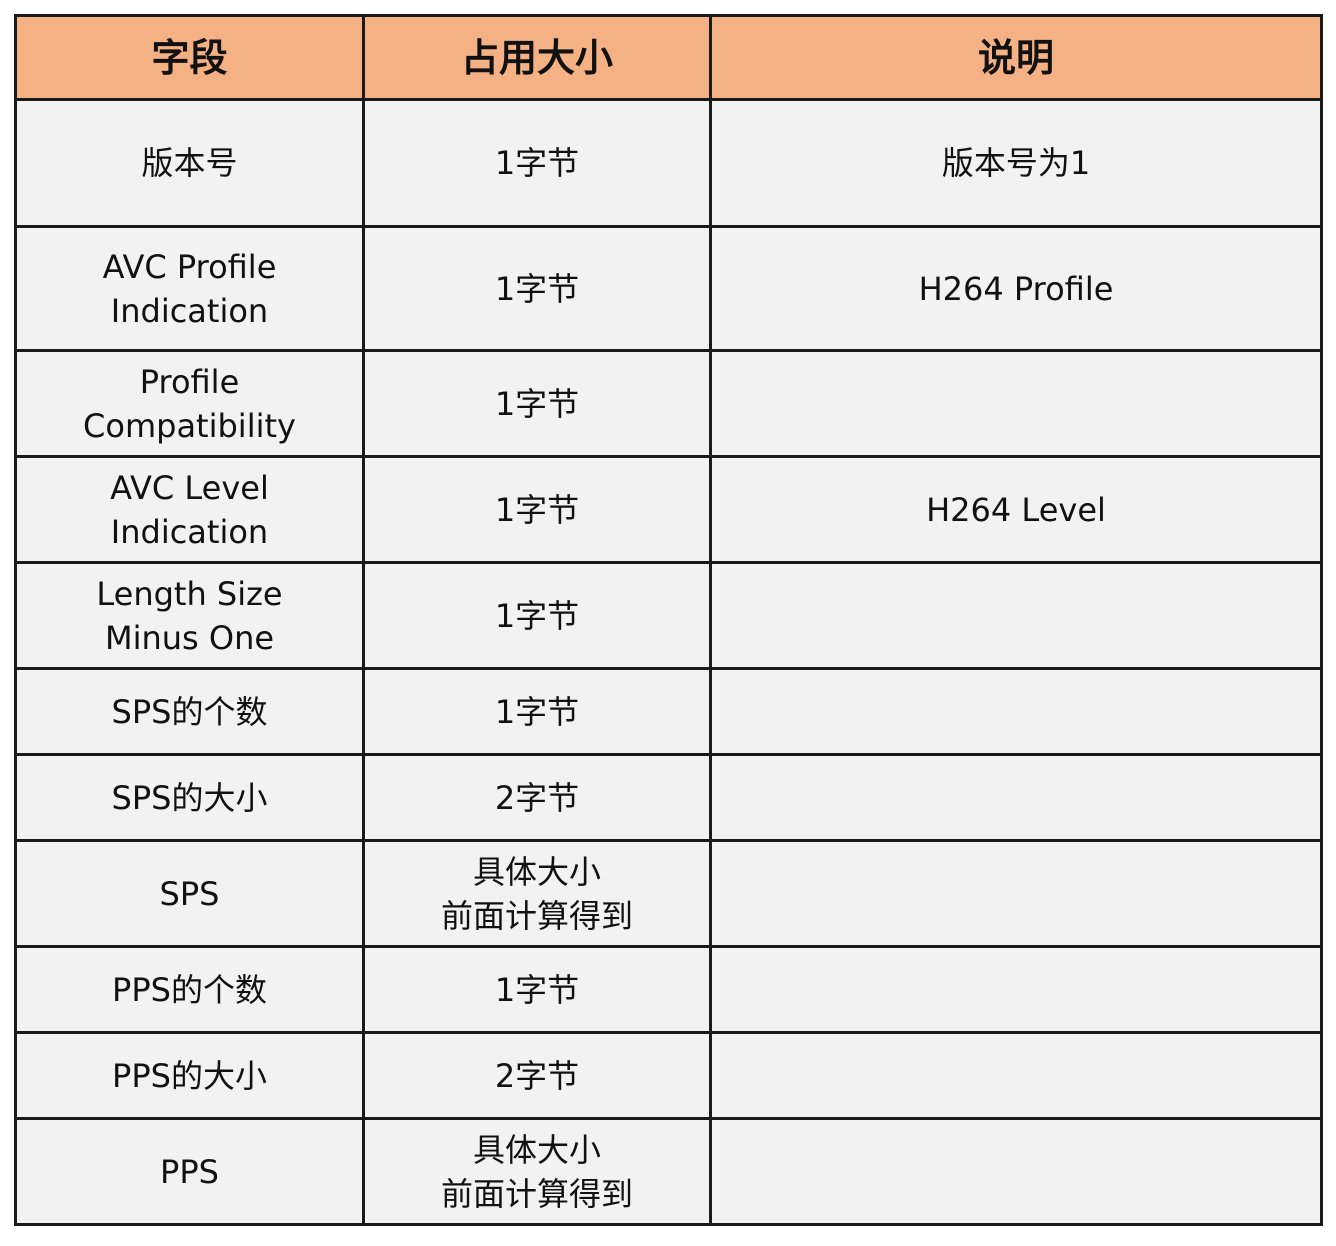 This screenshot has width=1336, height=1246. I want to click on cell-field: PPS的大小, so click(189, 1075).